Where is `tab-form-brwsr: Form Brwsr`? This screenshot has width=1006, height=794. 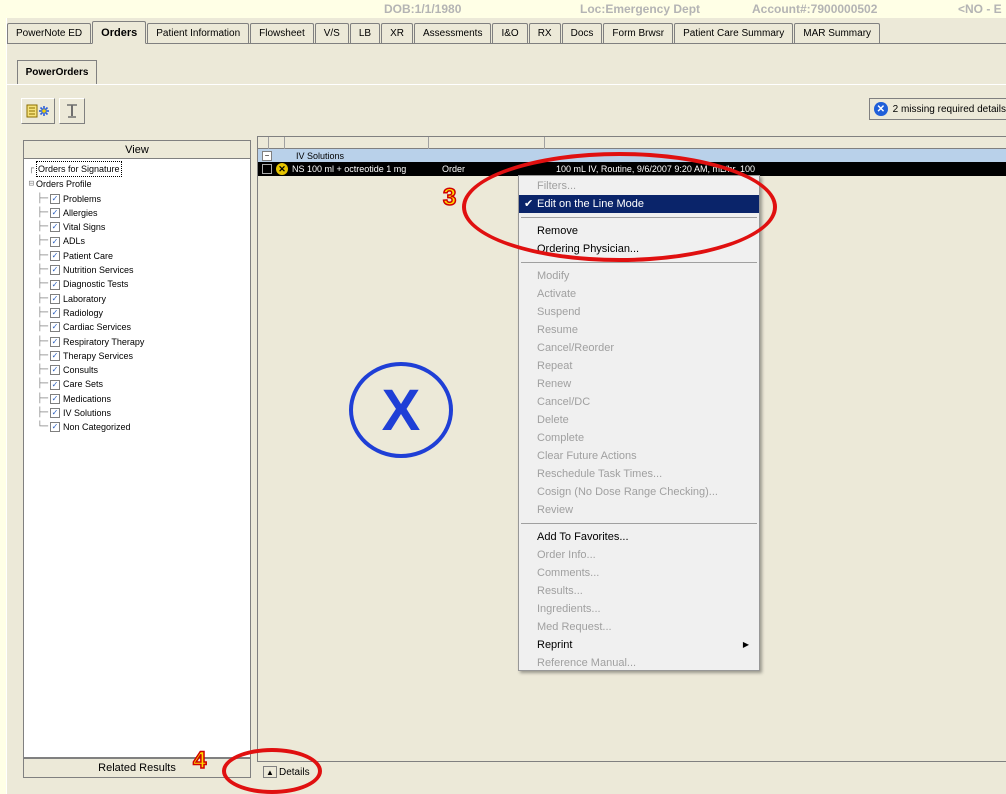 tab-form-brwsr: Form Brwsr is located at coordinates (638, 33).